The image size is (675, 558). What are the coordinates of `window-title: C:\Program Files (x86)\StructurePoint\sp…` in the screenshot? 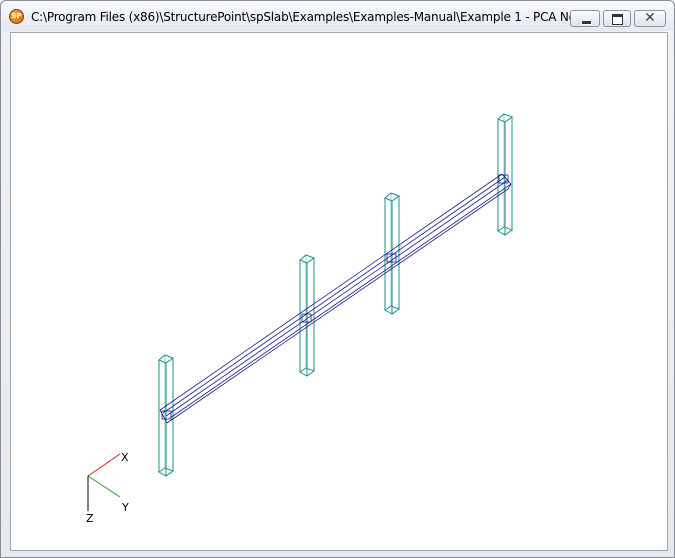 It's located at (301, 17).